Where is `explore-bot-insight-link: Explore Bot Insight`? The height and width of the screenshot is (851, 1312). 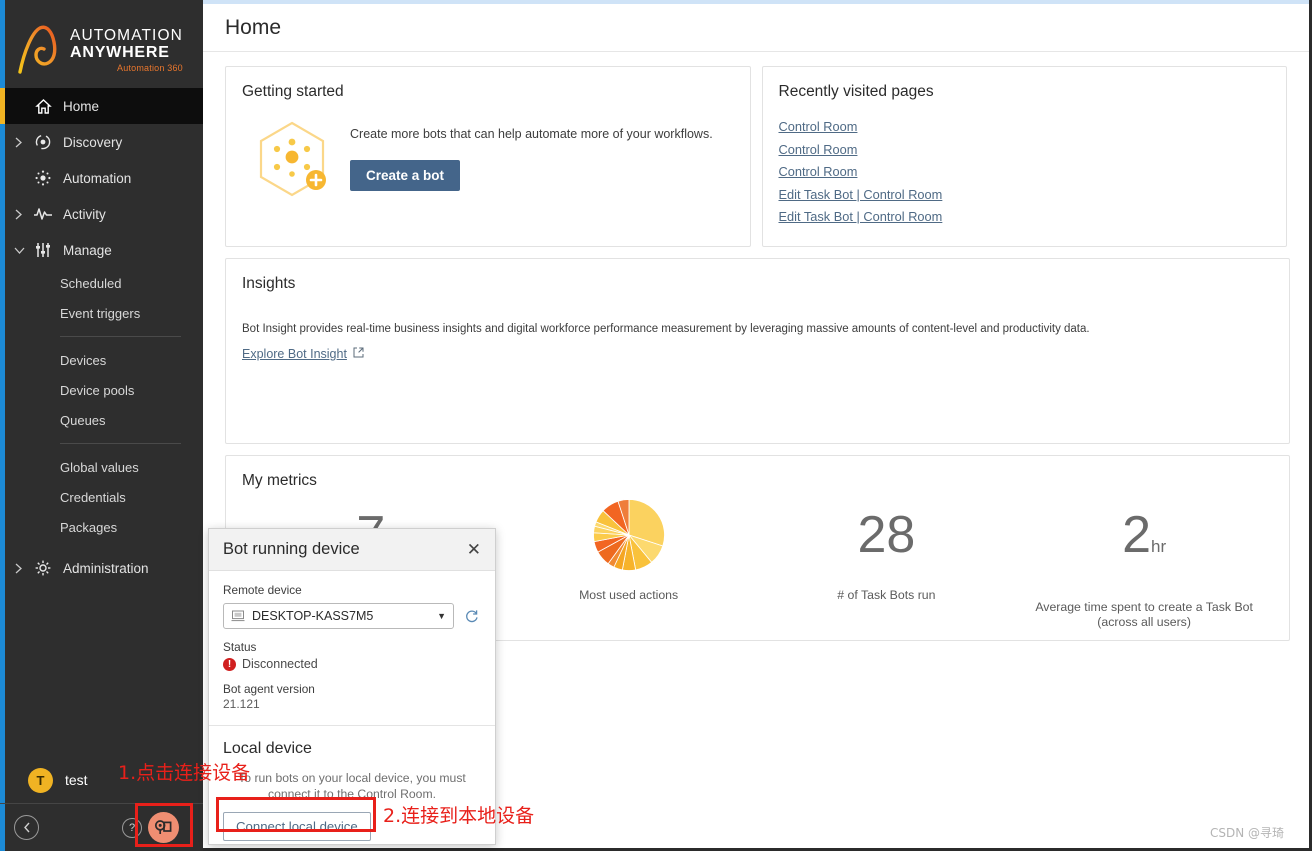 explore-bot-insight-link: Explore Bot Insight is located at coordinates (294, 354).